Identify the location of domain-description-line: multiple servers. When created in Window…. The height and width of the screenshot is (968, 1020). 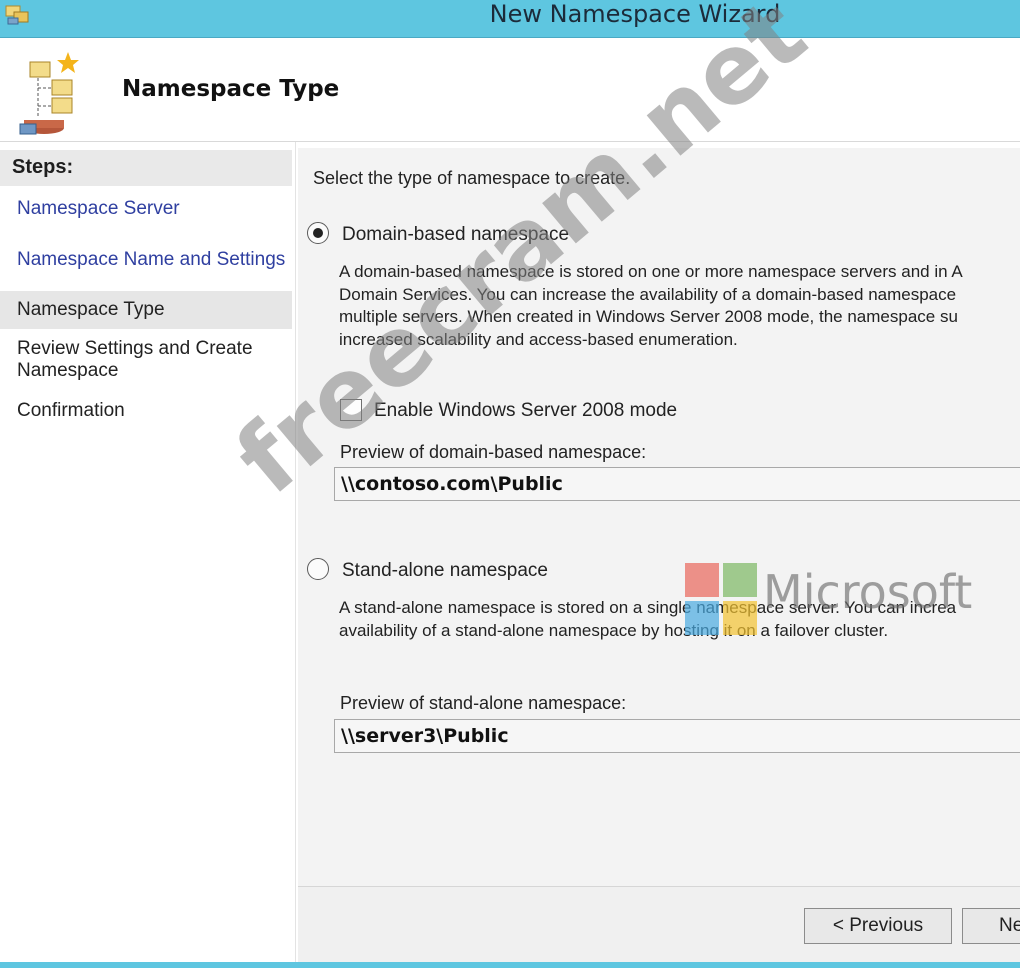
(648, 316).